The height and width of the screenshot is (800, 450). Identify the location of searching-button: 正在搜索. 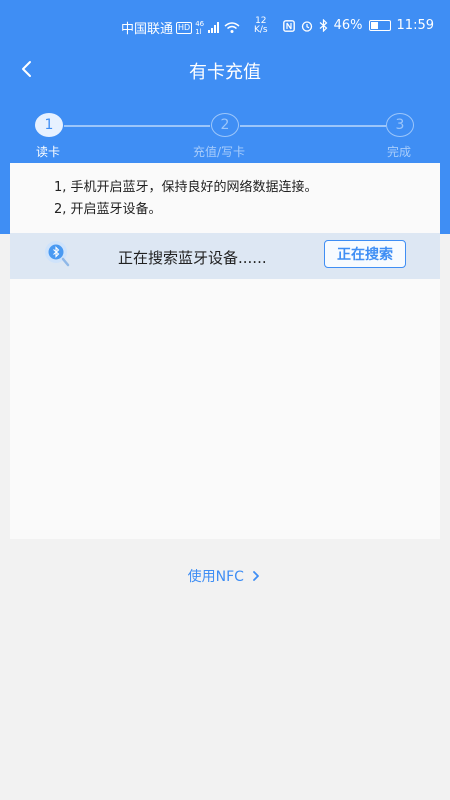
(365, 254).